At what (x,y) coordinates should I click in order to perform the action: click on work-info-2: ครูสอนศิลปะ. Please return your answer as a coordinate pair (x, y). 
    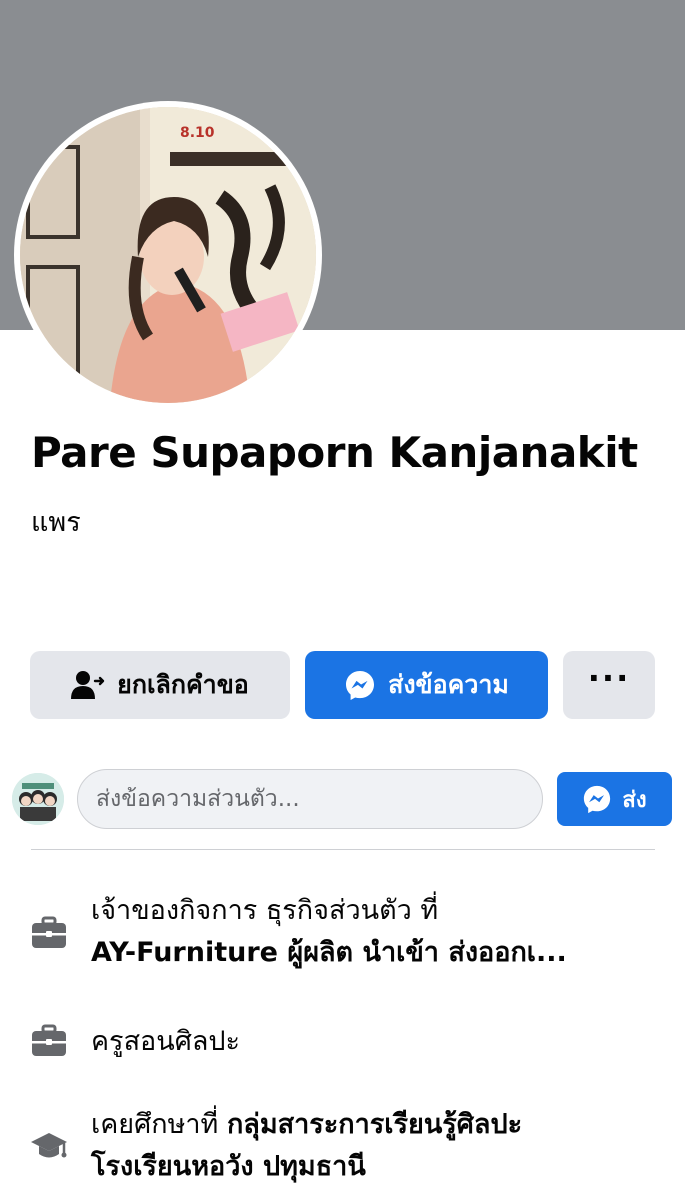
    Looking at the image, I should click on (371, 1042).